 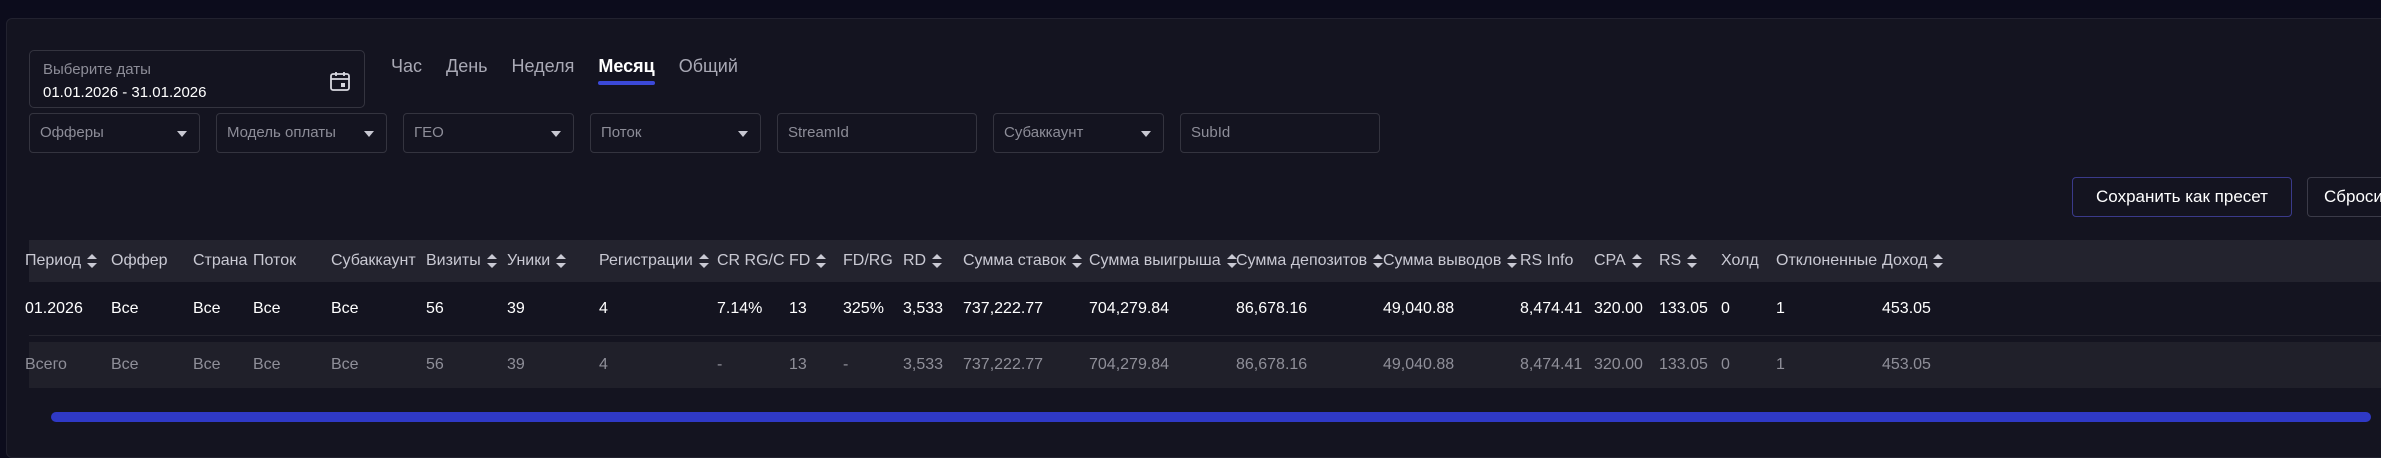 What do you see at coordinates (1780, 364) in the screenshot?
I see `table-cell-rejected: 1` at bounding box center [1780, 364].